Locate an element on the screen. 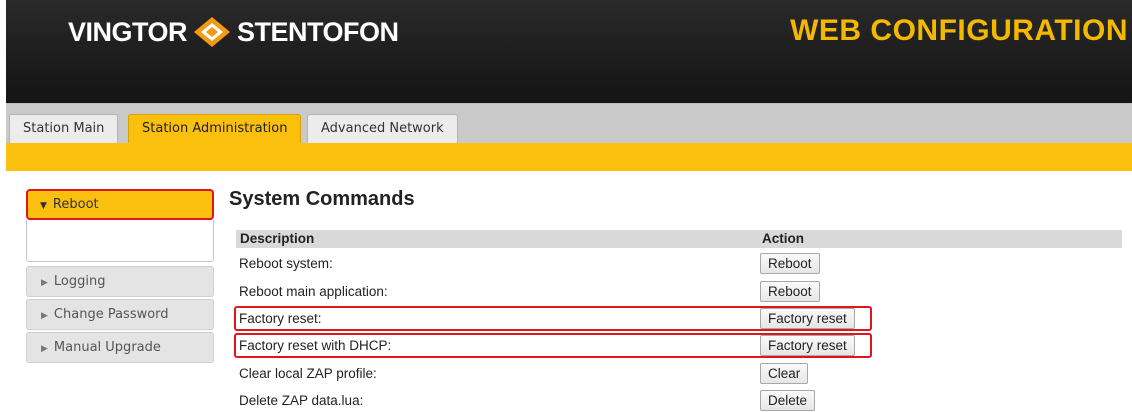 This screenshot has width=1132, height=412. factory-reset-dhcp-button: Factory reset is located at coordinates (807, 345).